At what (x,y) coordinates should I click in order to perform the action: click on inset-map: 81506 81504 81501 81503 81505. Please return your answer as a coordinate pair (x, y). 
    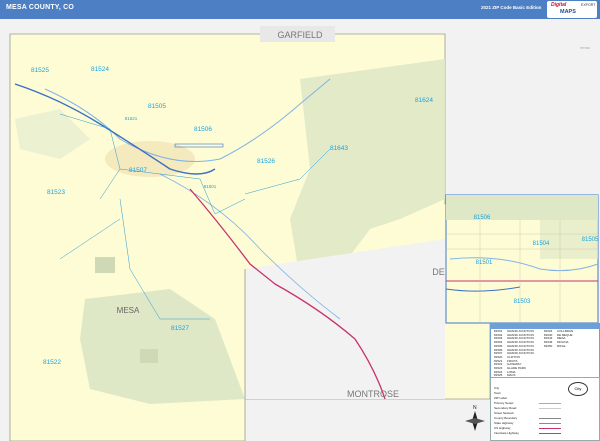
    Looking at the image, I should click on (522, 259).